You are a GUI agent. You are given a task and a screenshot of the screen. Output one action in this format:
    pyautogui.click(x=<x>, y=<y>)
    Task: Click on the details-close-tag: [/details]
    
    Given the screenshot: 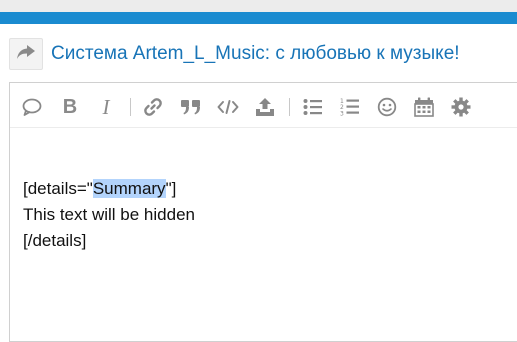 What is the action you would take?
    pyautogui.click(x=55, y=240)
    